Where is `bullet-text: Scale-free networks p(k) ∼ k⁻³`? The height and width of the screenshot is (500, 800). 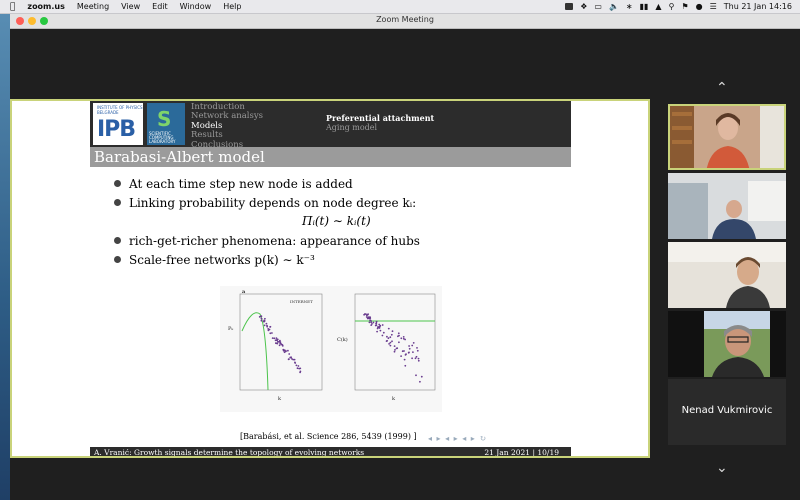 bullet-text: Scale-free networks p(k) ∼ k⁻³ is located at coordinates (222, 260).